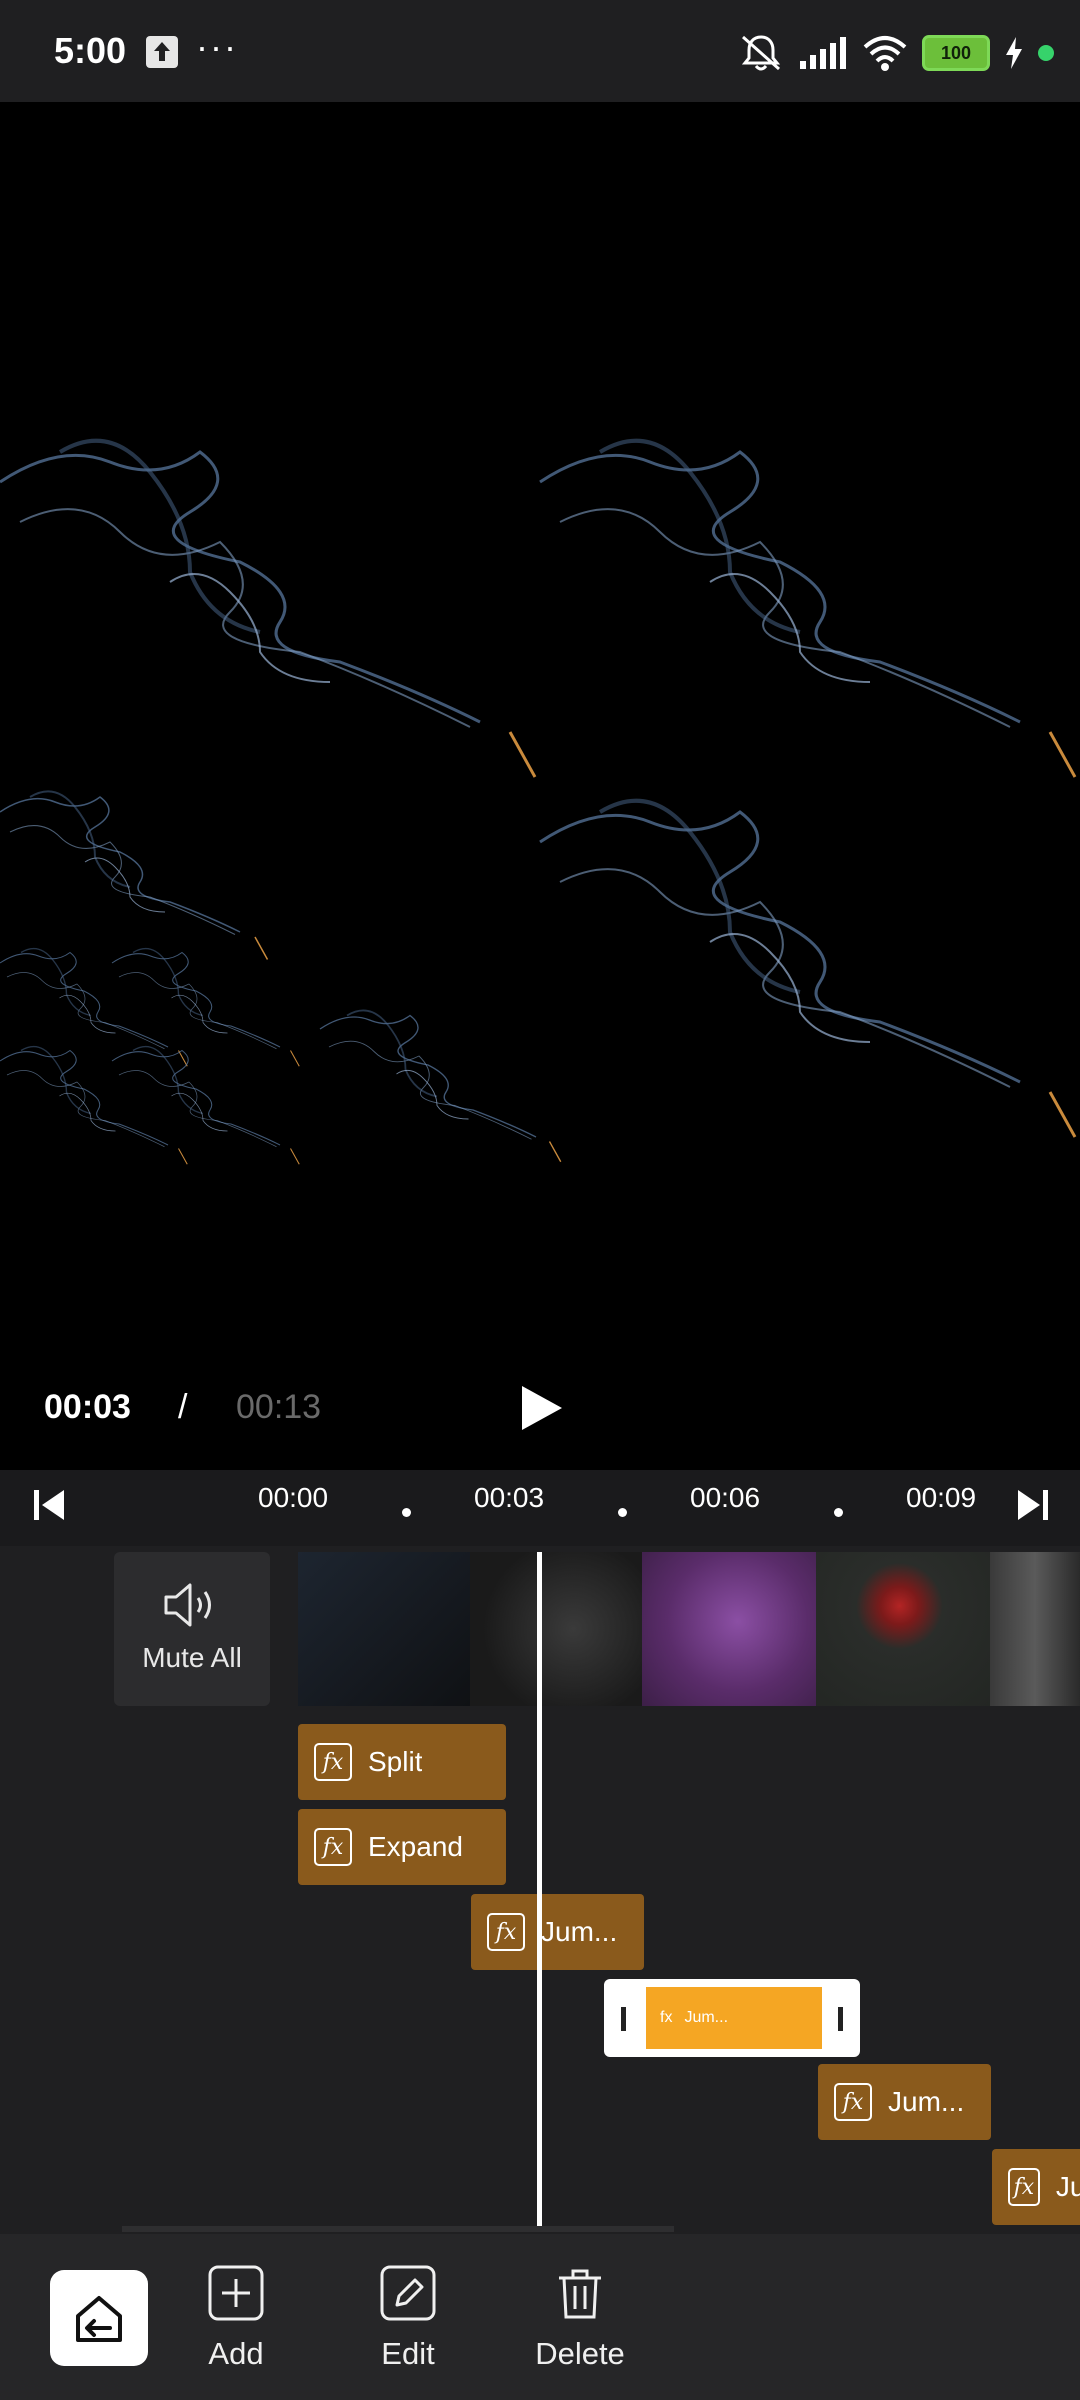 This screenshot has width=1080, height=2400. What do you see at coordinates (398, 2229) in the screenshot?
I see `timeline-scrollbar` at bounding box center [398, 2229].